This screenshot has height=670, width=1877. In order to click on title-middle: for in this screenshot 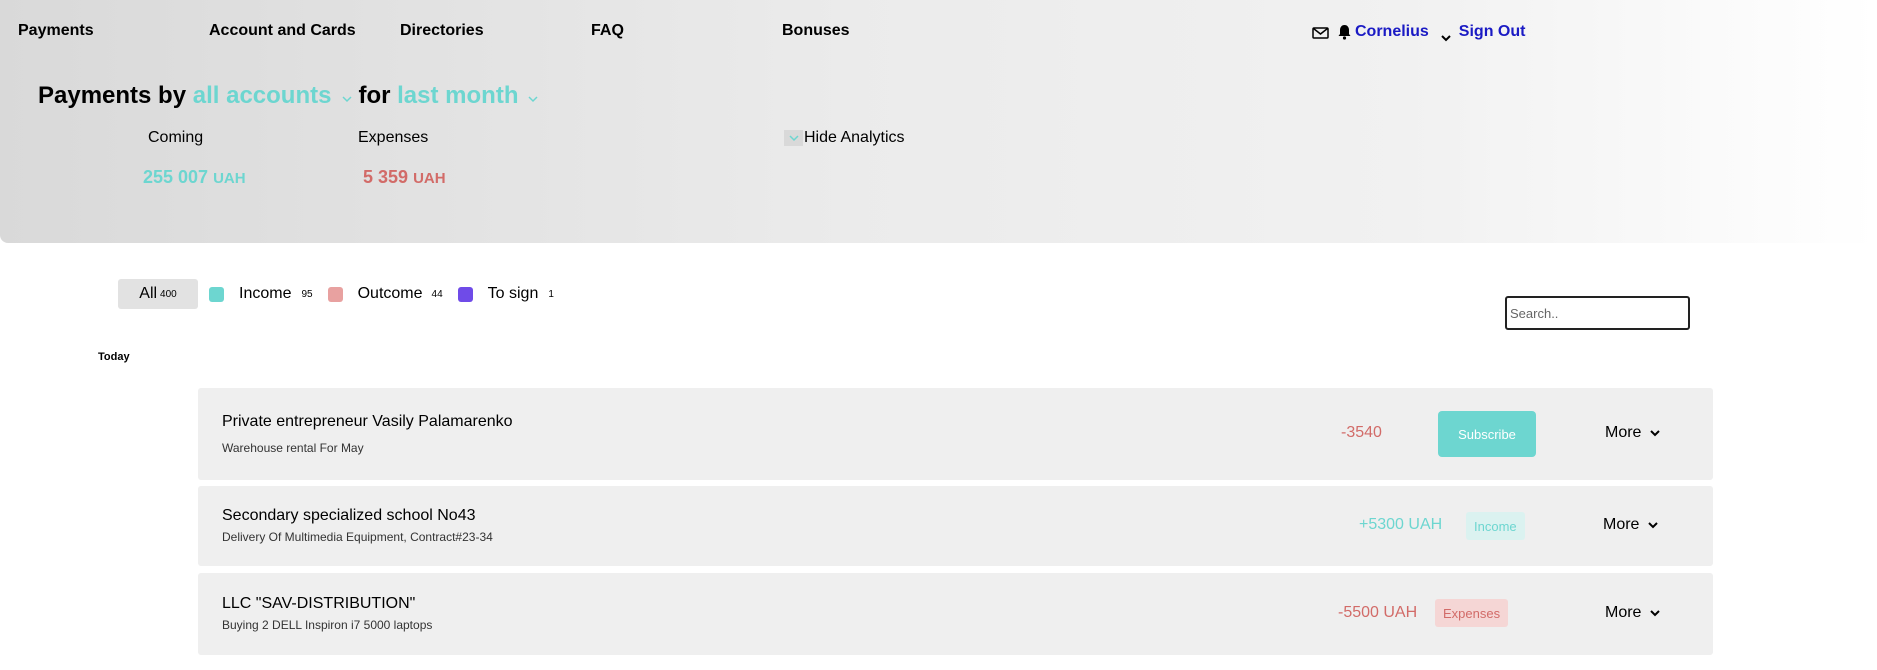, I will do `click(374, 95)`.